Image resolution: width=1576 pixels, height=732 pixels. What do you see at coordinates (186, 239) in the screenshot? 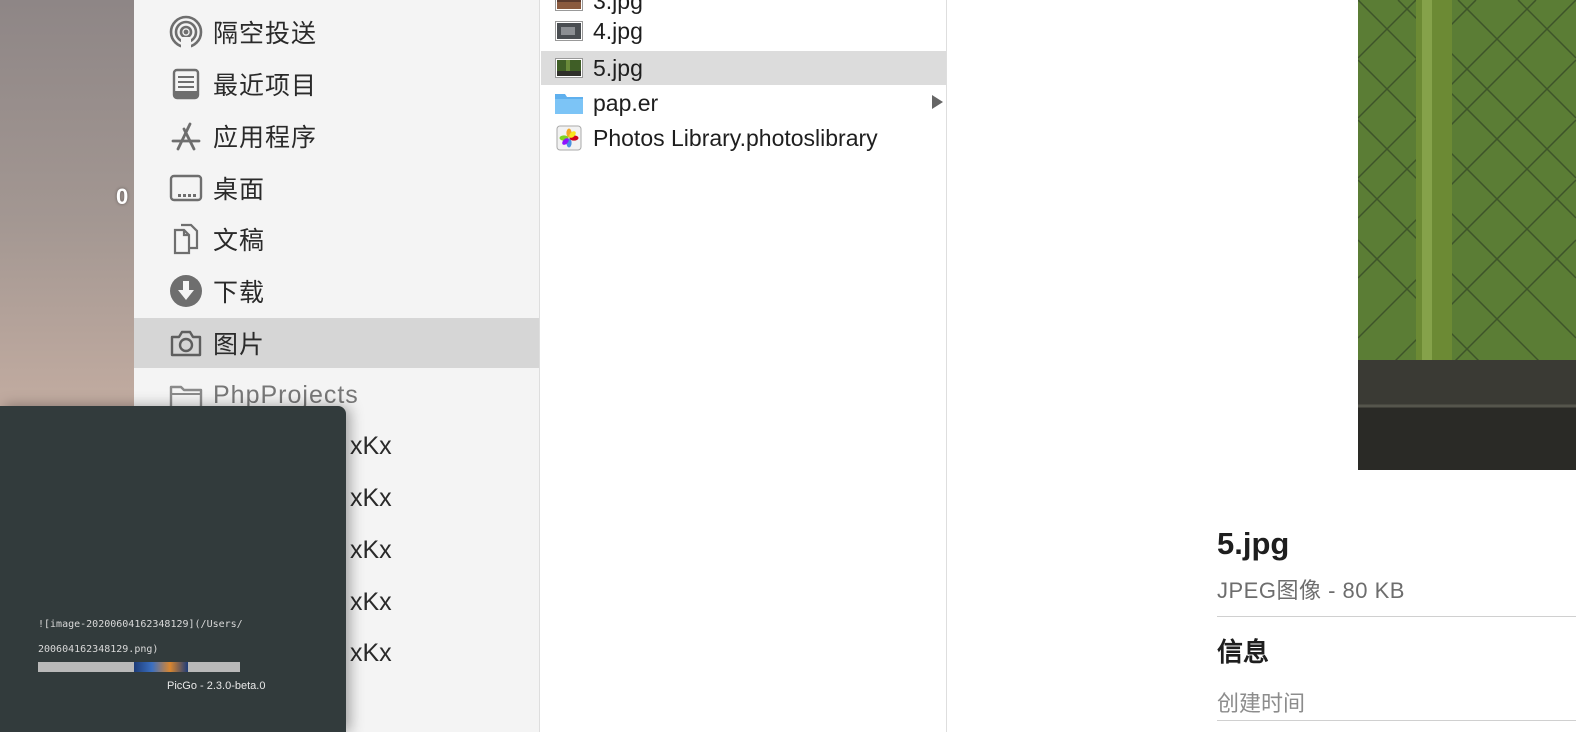
I see `documents-icon` at bounding box center [186, 239].